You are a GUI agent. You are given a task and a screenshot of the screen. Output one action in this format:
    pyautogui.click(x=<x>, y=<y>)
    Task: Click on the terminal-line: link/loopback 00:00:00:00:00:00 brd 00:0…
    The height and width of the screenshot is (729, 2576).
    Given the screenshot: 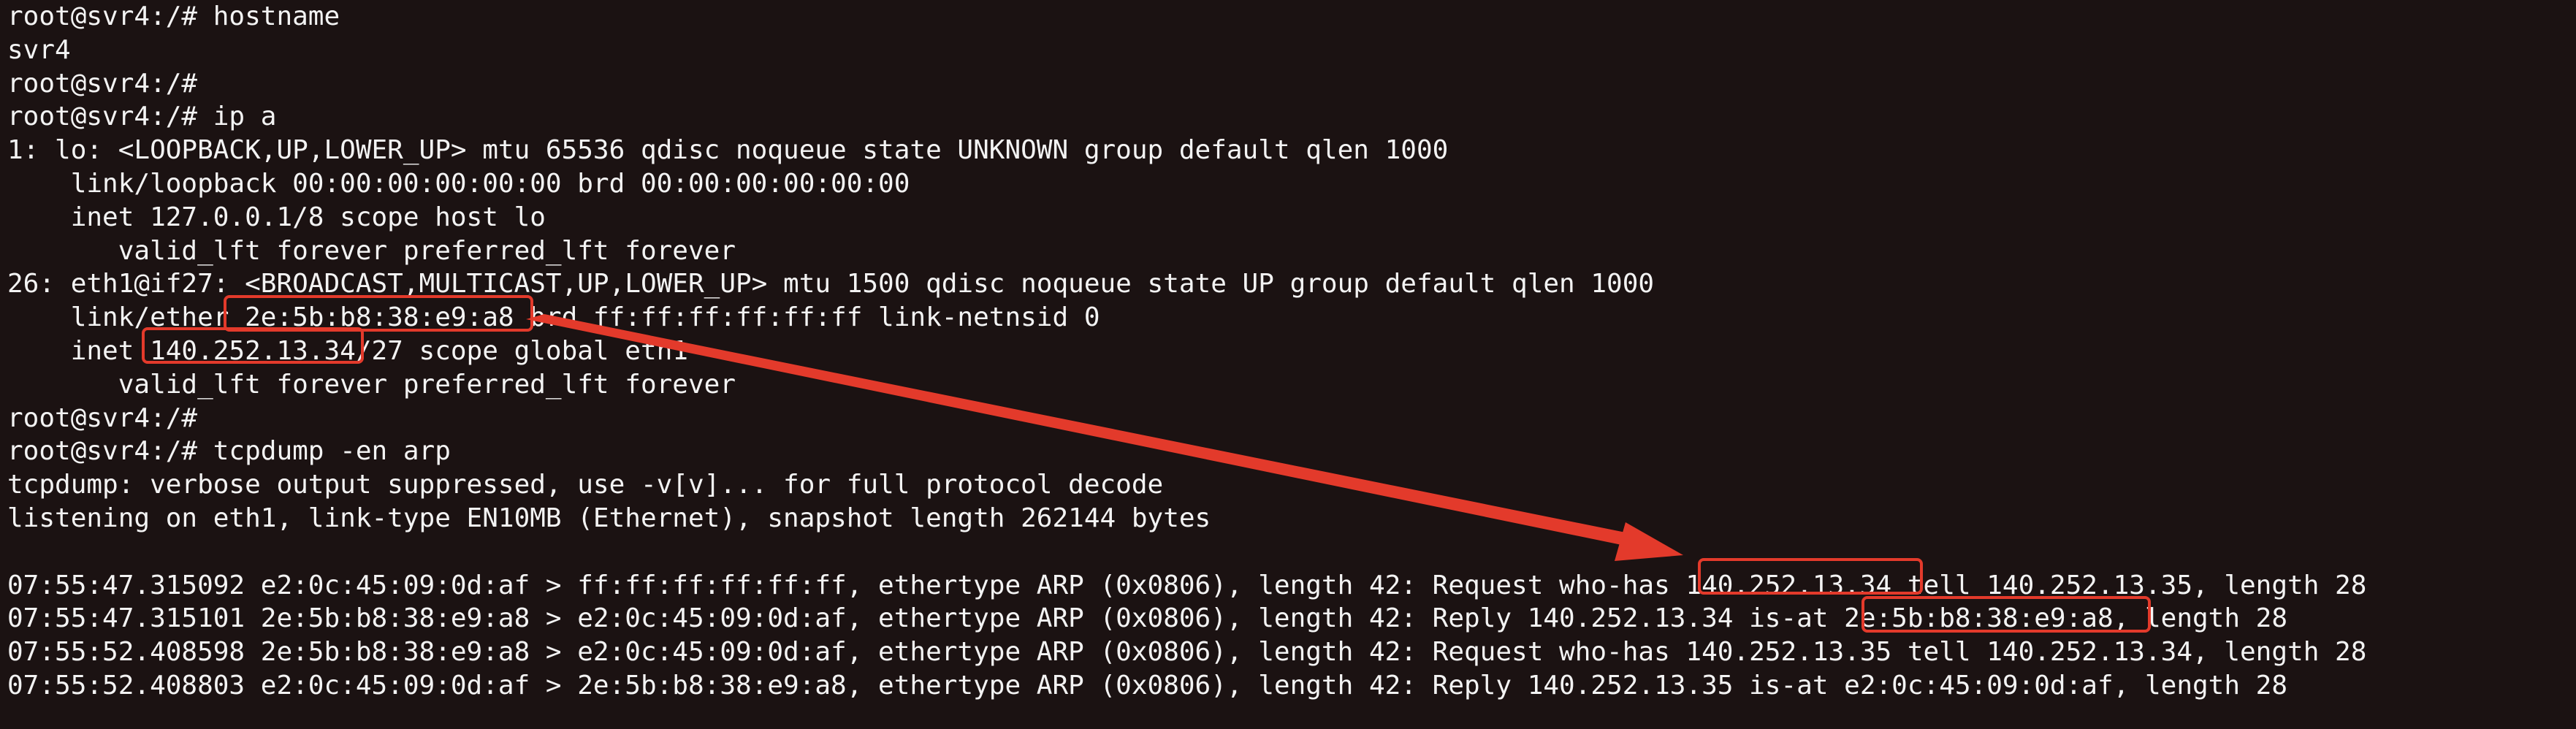 What is the action you would take?
    pyautogui.click(x=458, y=183)
    